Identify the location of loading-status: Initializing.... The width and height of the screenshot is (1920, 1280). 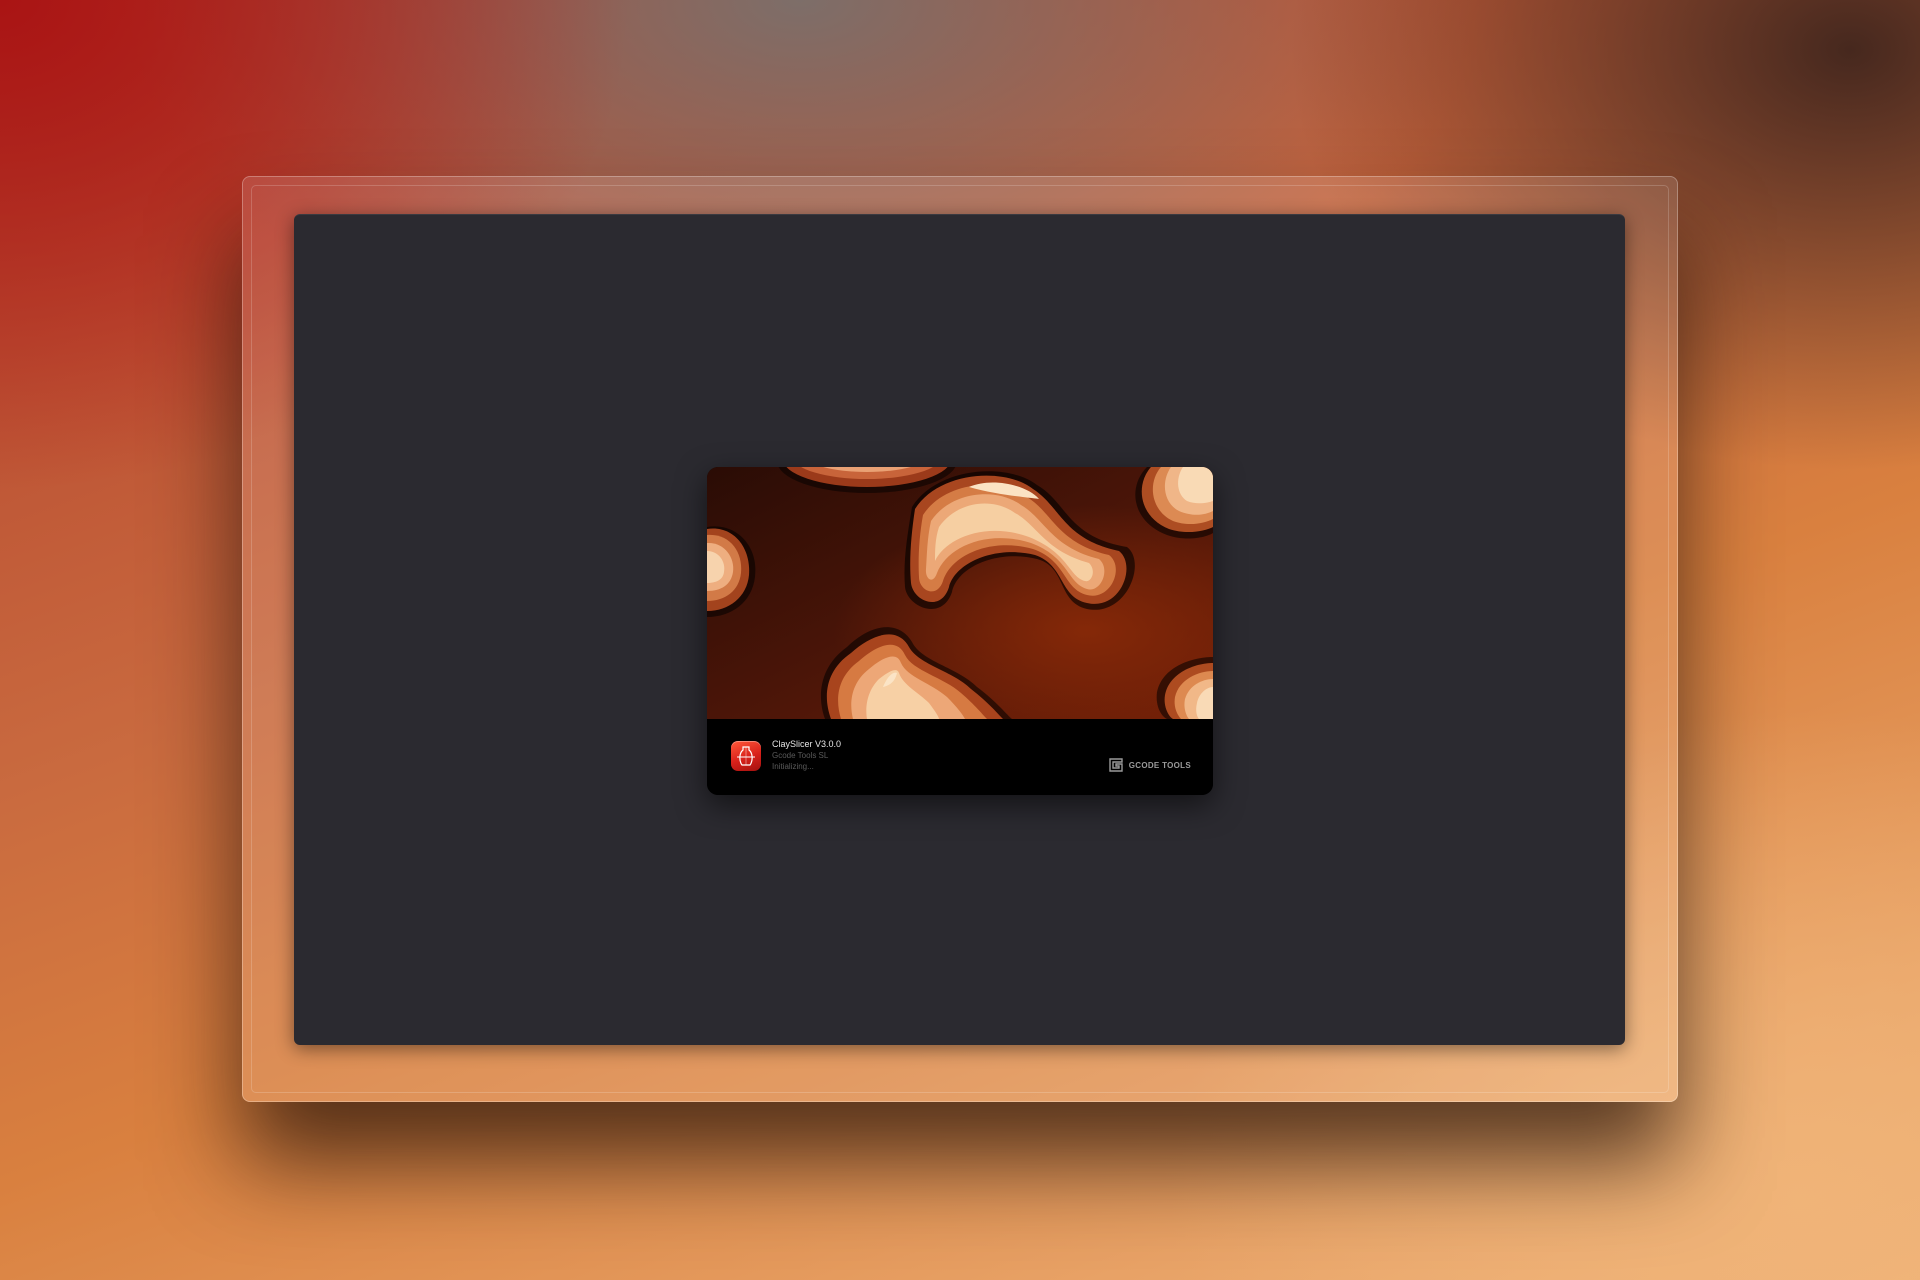
(793, 766).